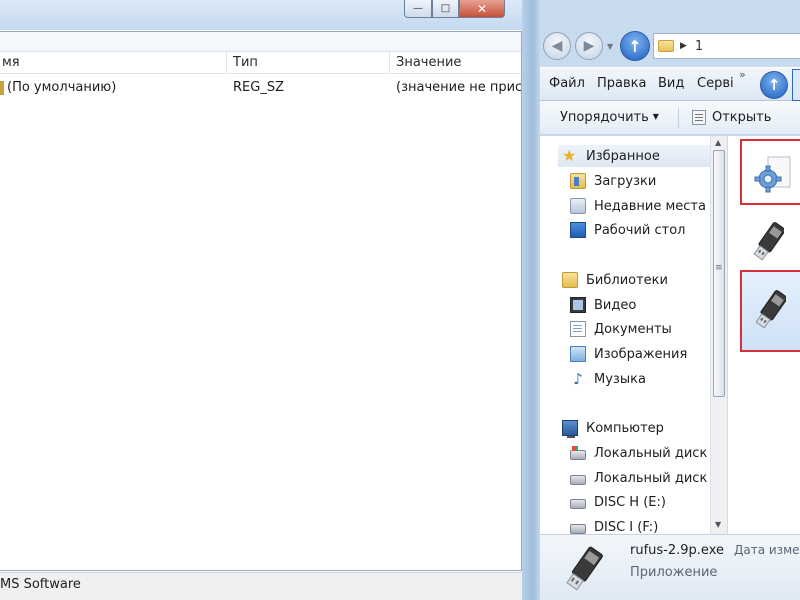 The height and width of the screenshot is (600, 800). Describe the element at coordinates (578, 305) in the screenshot. I see `video-icon` at that location.